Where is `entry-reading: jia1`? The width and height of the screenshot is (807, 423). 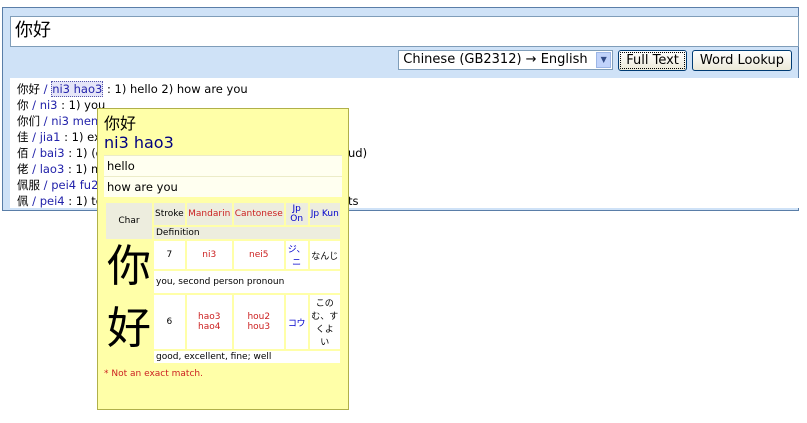
entry-reading: jia1 is located at coordinates (50, 137).